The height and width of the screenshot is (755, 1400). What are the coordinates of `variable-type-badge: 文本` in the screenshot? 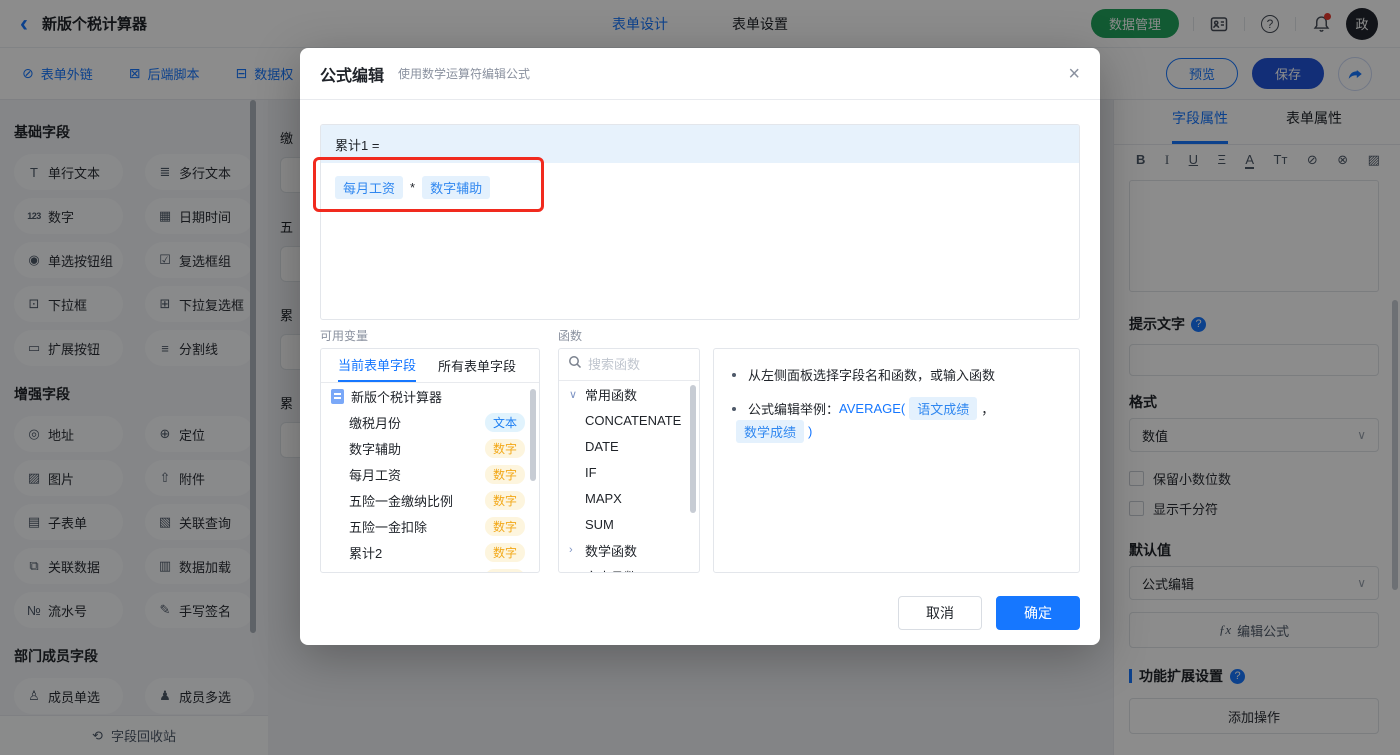 It's located at (504, 422).